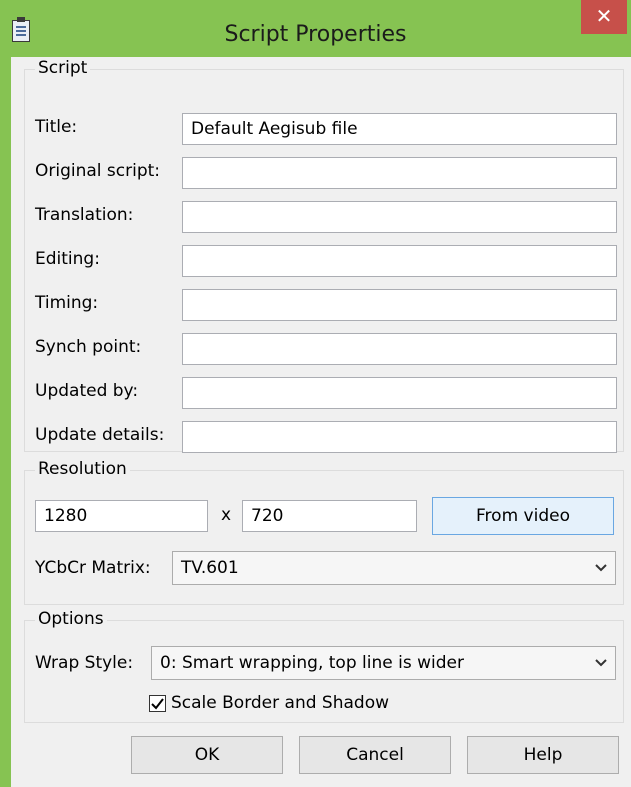 Image resolution: width=631 pixels, height=787 pixels. I want to click on translation-label: Translation:, so click(84, 215).